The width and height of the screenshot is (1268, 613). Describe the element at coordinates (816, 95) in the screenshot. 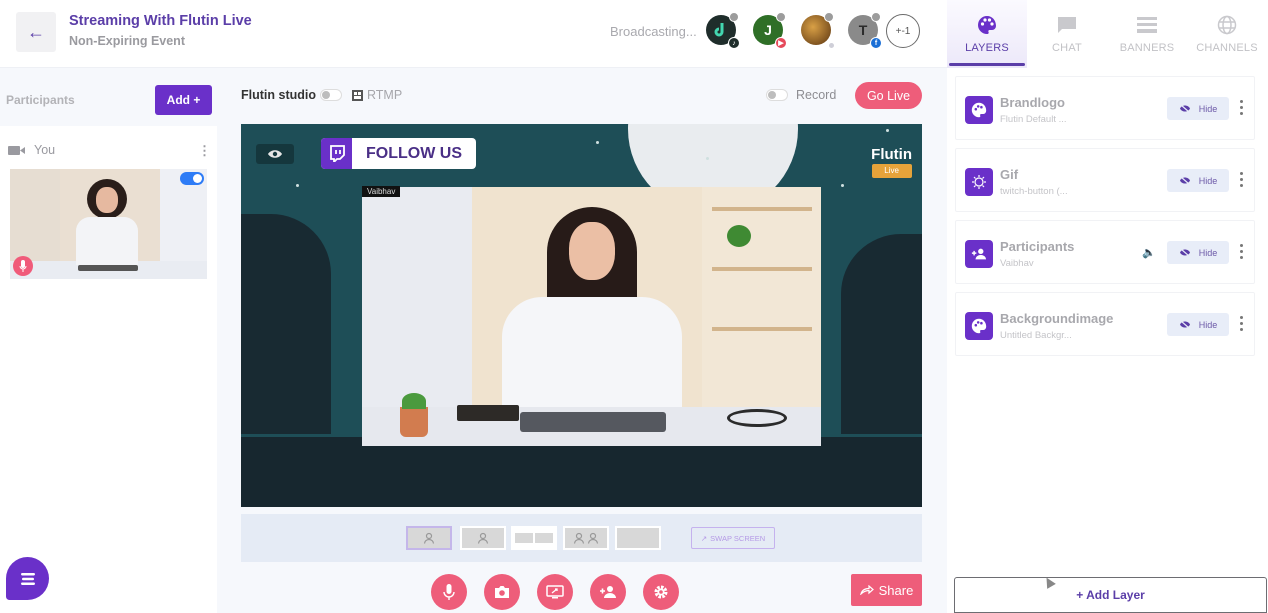

I see `record-label: Record` at that location.